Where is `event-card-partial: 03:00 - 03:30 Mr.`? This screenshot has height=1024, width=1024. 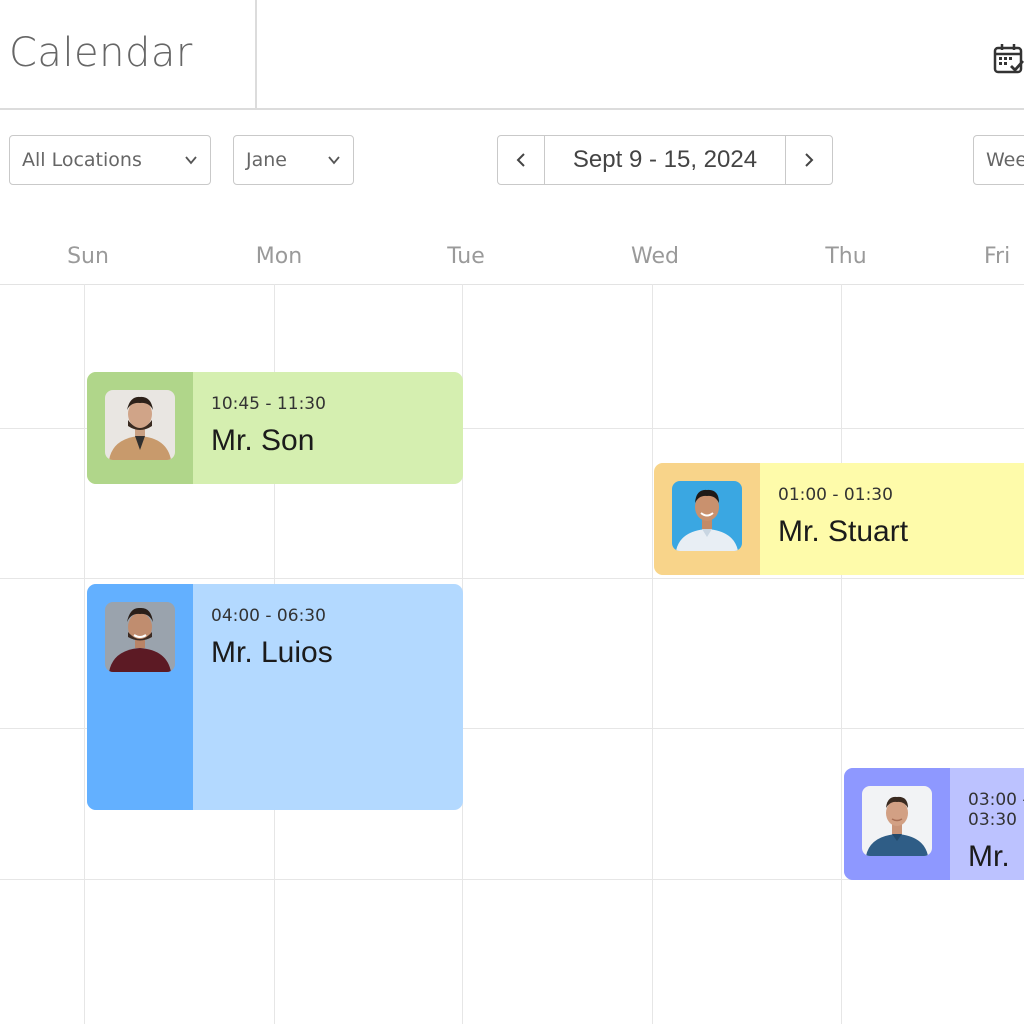 event-card-partial: 03:00 - 03:30 Mr. is located at coordinates (934, 824).